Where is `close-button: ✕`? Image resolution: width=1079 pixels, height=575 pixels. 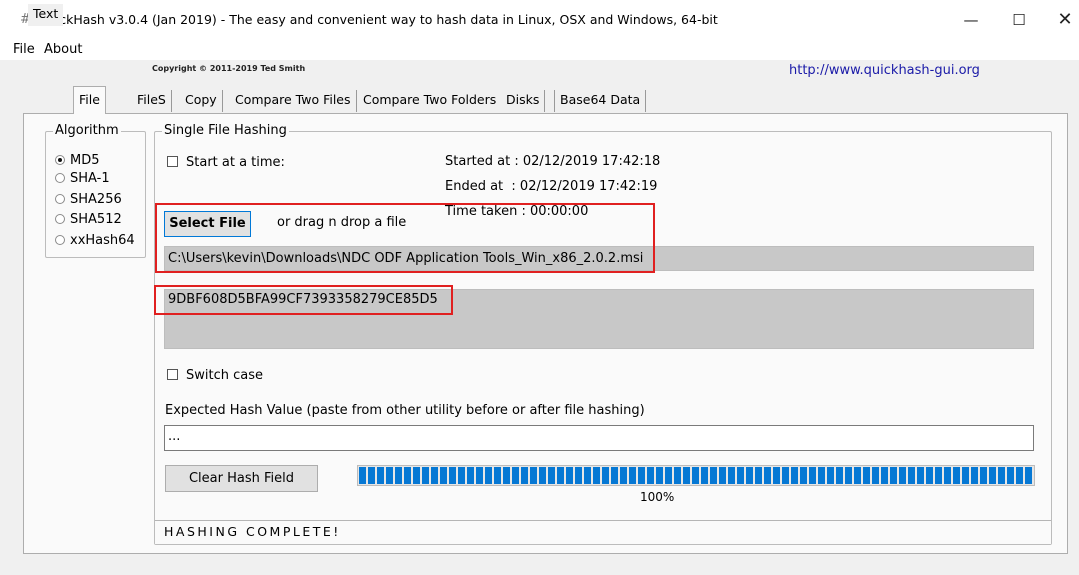
close-button: ✕ is located at coordinates (1064, 20).